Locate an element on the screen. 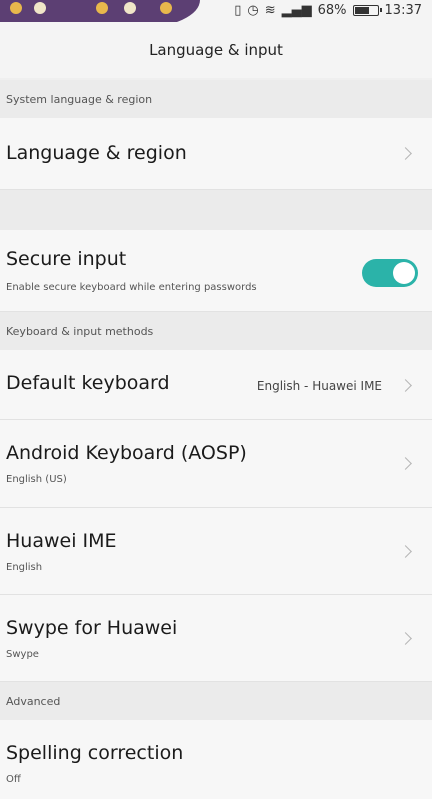 The image size is (432, 799). row-title: Huawei IME is located at coordinates (61, 541).